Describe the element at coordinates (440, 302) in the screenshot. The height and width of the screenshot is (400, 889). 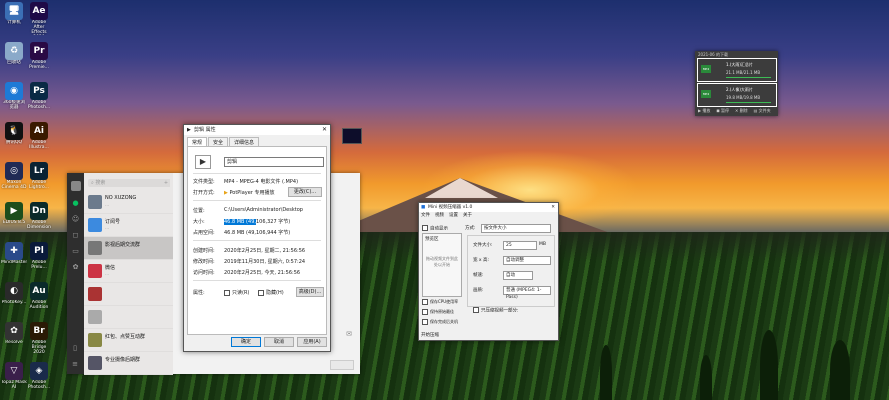
I see `option-cpu: 保存CPU使用率` at that location.